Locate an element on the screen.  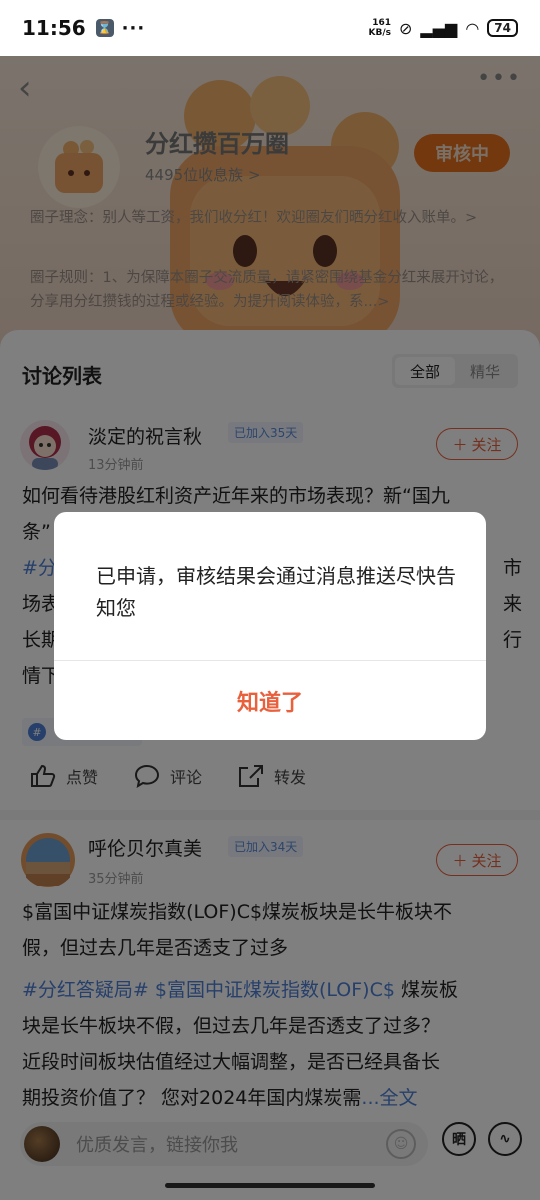
status-bar: 11:56 ⌛ ··· 161 KB/s ⊘ ▂▄▆ ◠ 74 is located at coordinates (270, 28).